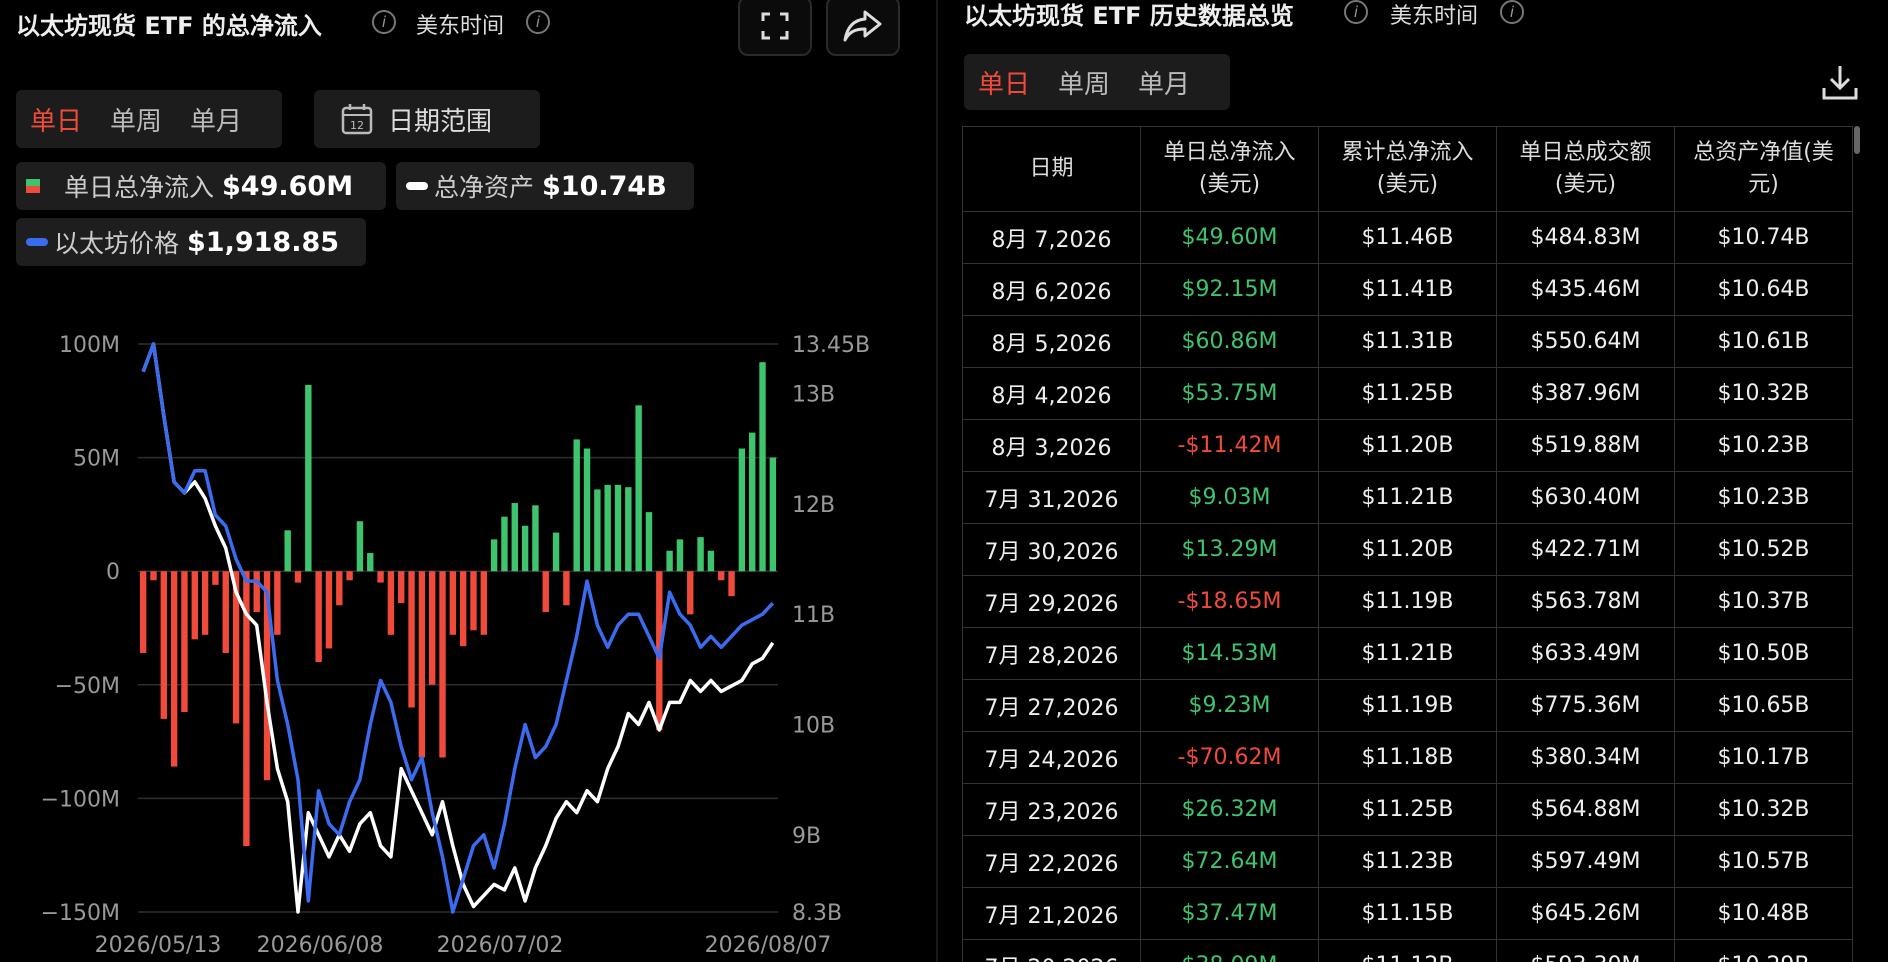 The width and height of the screenshot is (1888, 962). Describe the element at coordinates (768, 945) in the screenshot. I see `x-tick-label: 2026/08/07` at that location.